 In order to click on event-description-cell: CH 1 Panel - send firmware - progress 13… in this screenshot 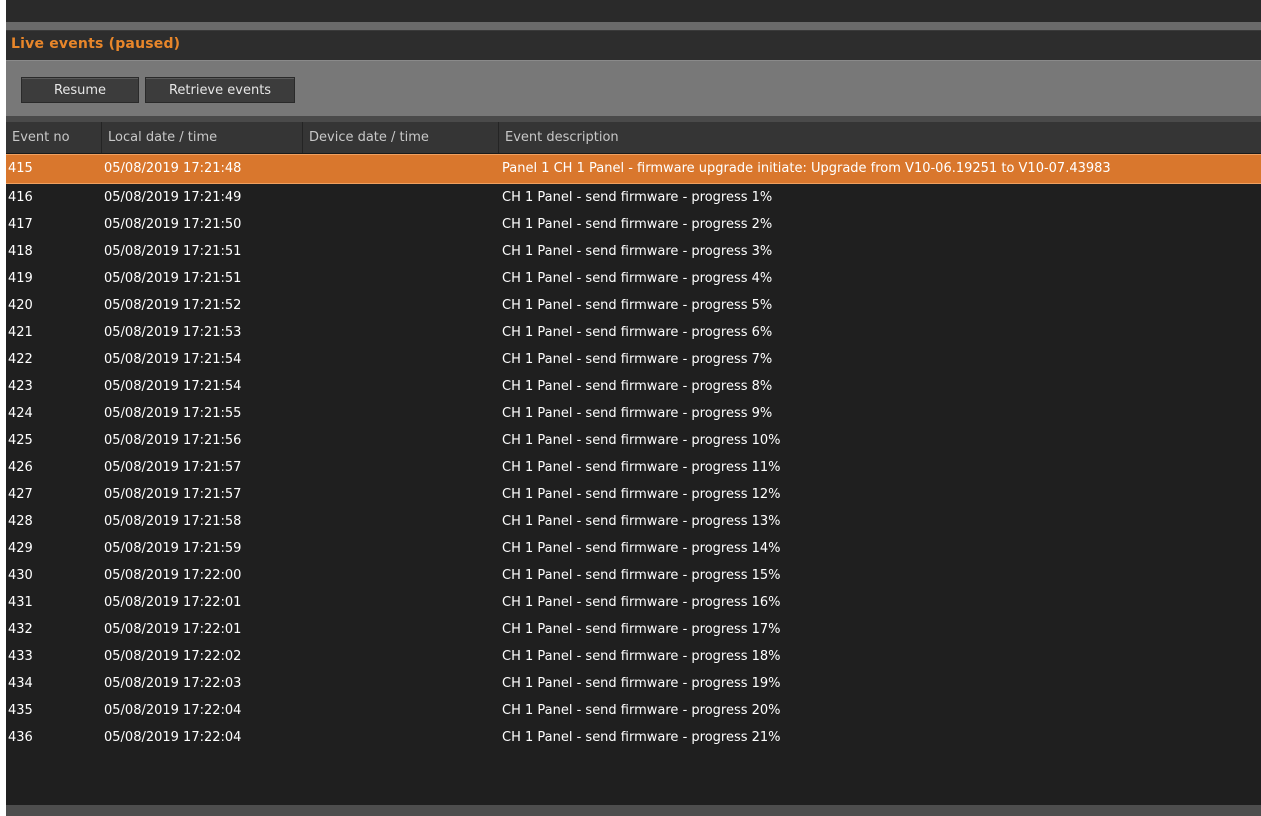, I will do `click(641, 521)`.